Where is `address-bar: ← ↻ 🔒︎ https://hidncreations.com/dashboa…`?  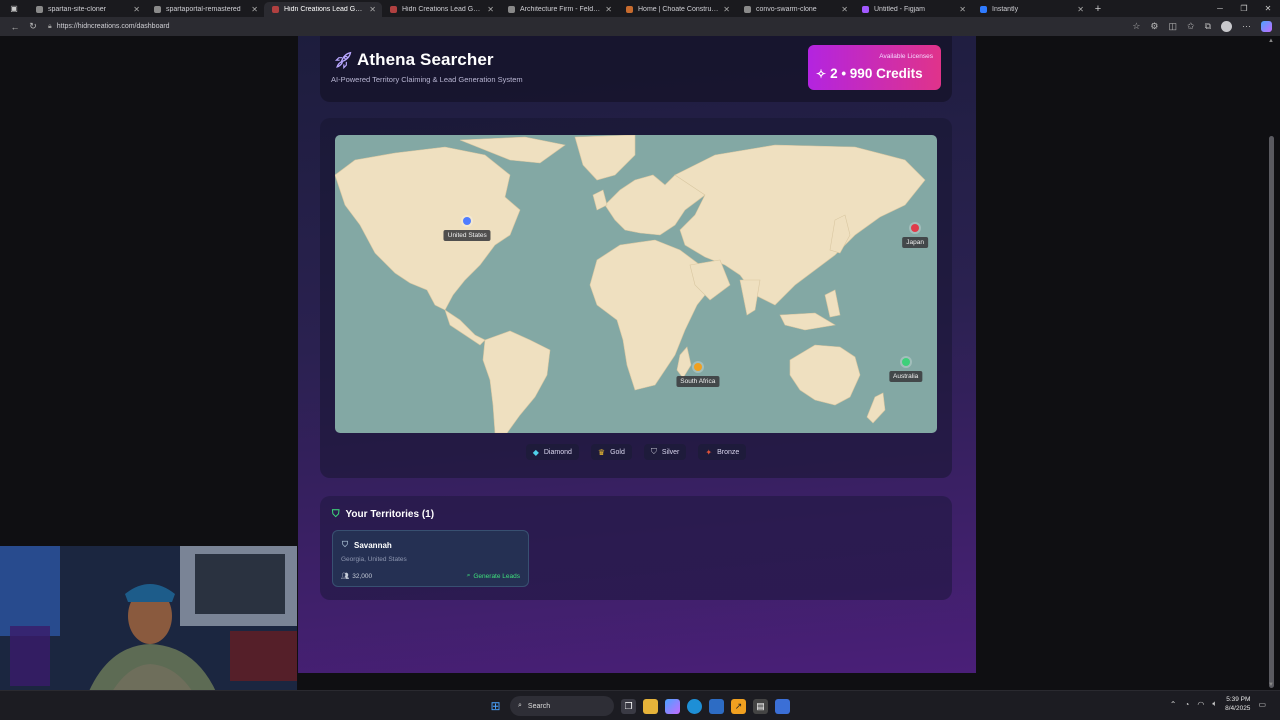 address-bar: ← ↻ 🔒︎ https://hidncreations.com/dashboa… is located at coordinates (640, 26).